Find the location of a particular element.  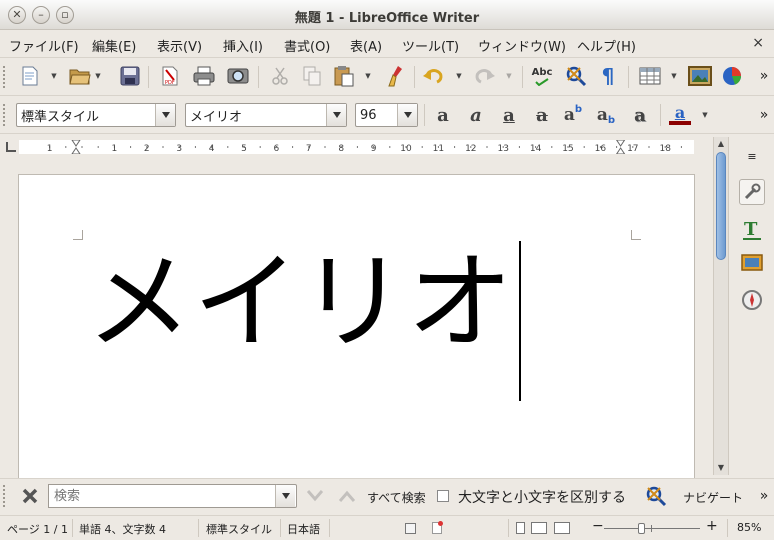

menu-tools: ツール(T) is located at coordinates (430, 45).